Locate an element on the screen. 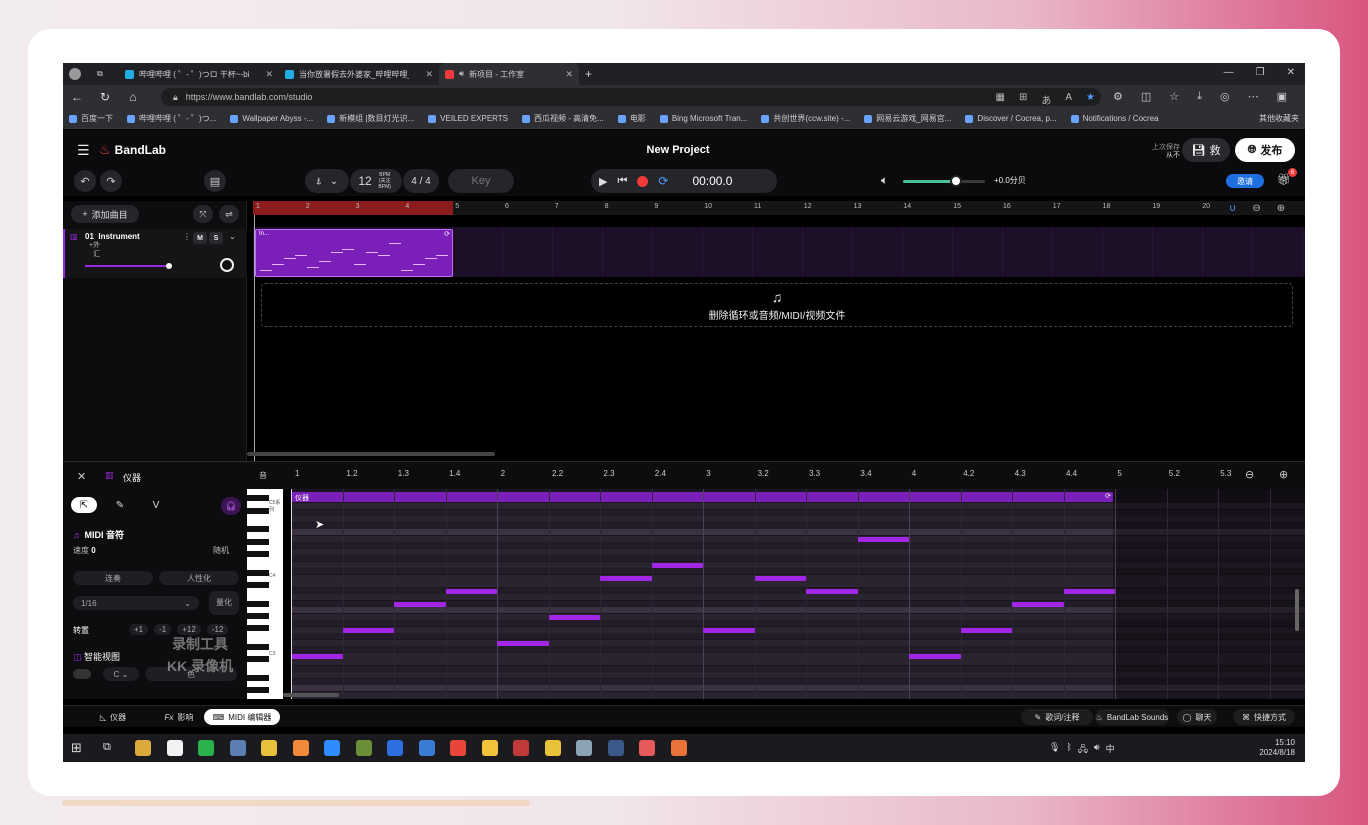 The height and width of the screenshot is (825, 1368). bandlab-logo: ♨ BandLab is located at coordinates (132, 150).